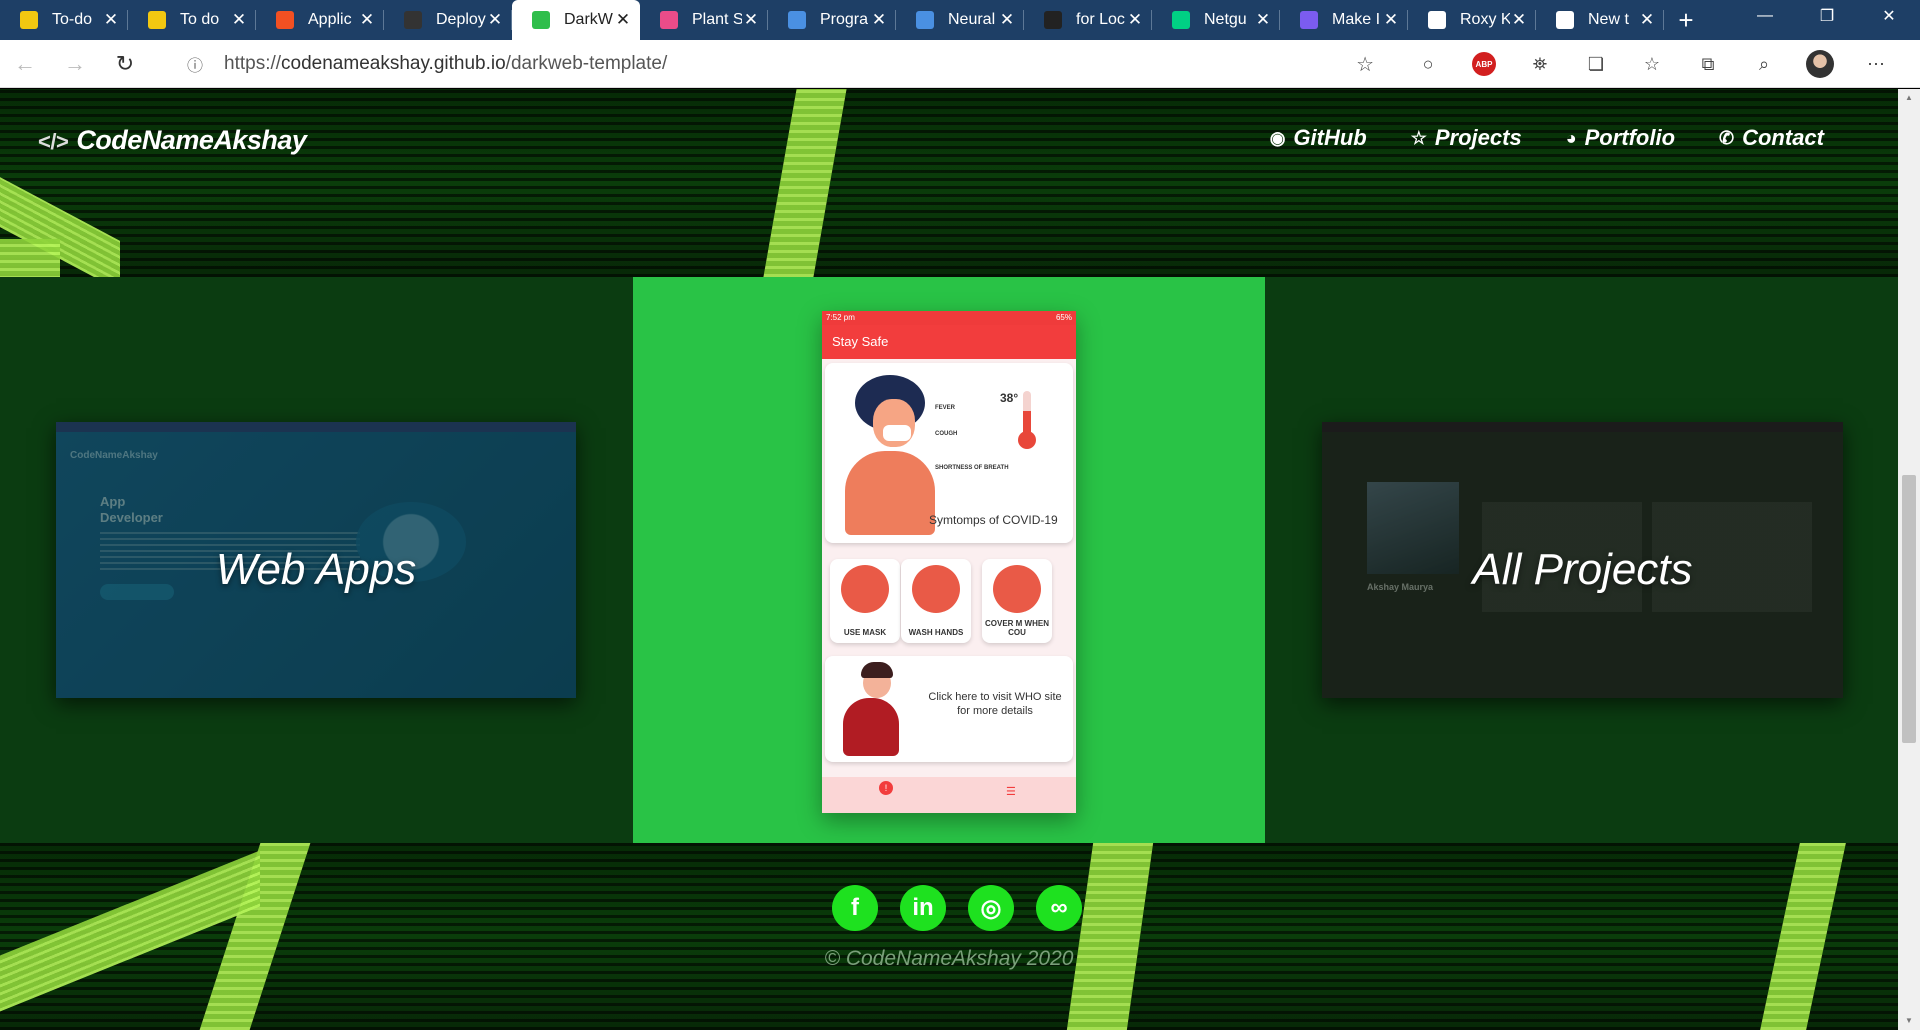 This screenshot has height=1030, width=1920. I want to click on browser-tab: Applic ✕, so click(320, 20).